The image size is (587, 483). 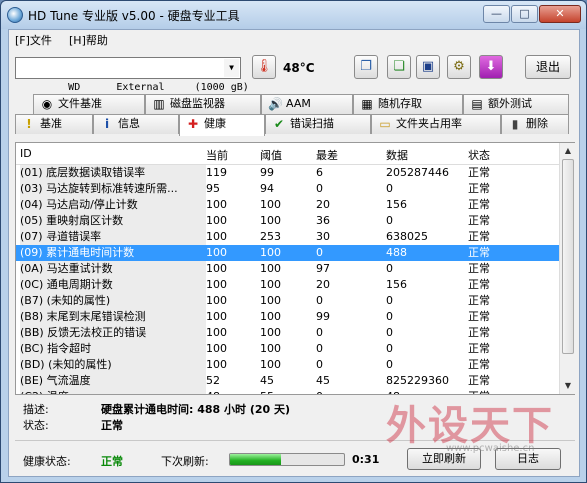 What do you see at coordinates (568, 386) in the screenshot?
I see `scroll-down-arrow-icon: ▼` at bounding box center [568, 386].